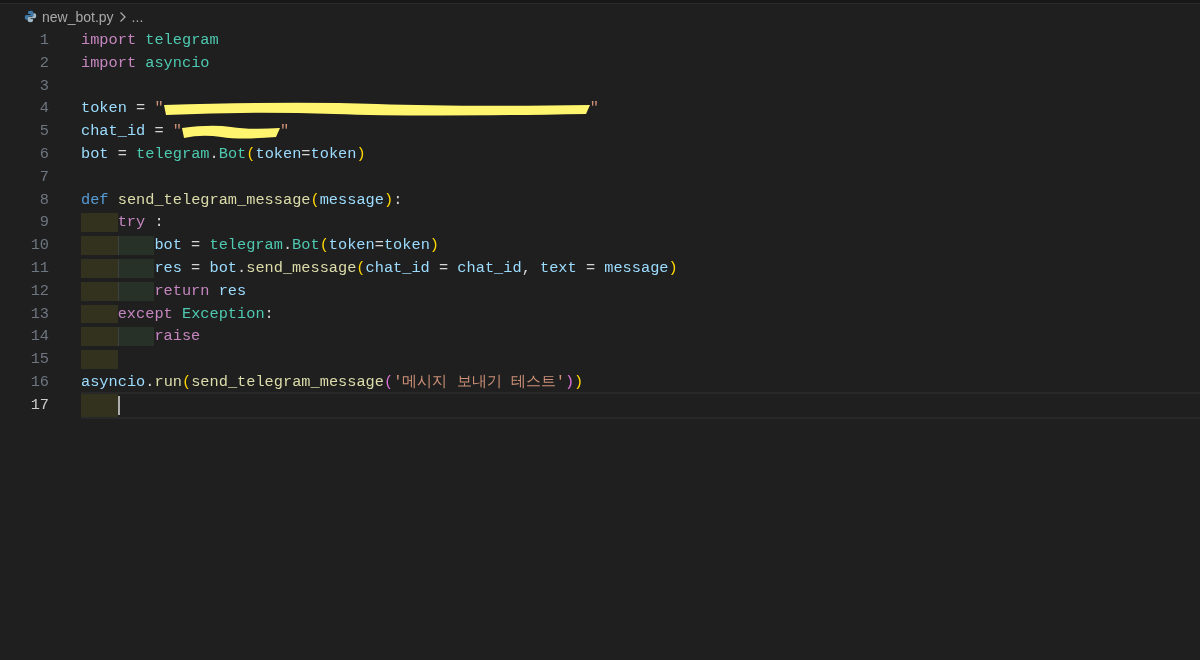  What do you see at coordinates (39, 268) in the screenshot?
I see `line-number: 11` at bounding box center [39, 268].